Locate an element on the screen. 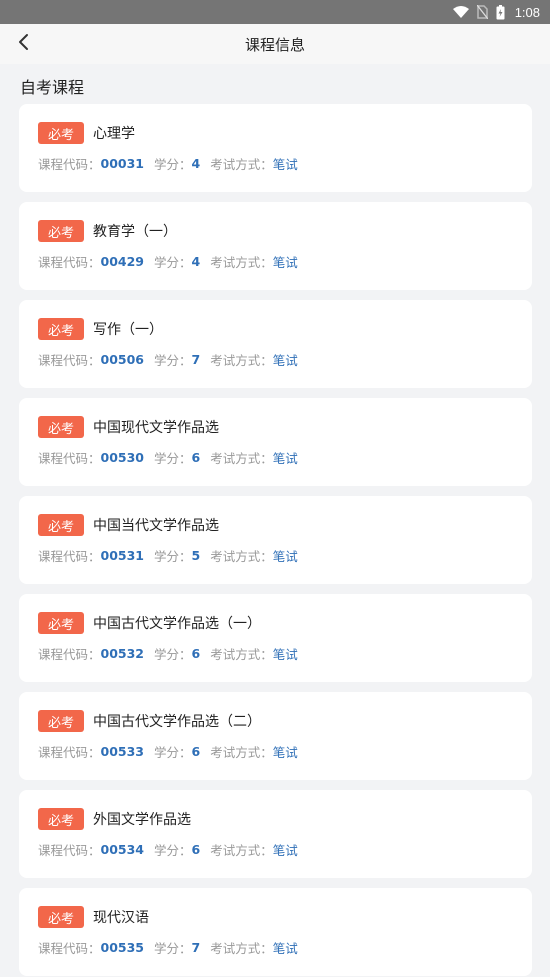  course-meta: 课程代码： 00533 学分： 6 考试方式： 笔试 is located at coordinates (168, 751).